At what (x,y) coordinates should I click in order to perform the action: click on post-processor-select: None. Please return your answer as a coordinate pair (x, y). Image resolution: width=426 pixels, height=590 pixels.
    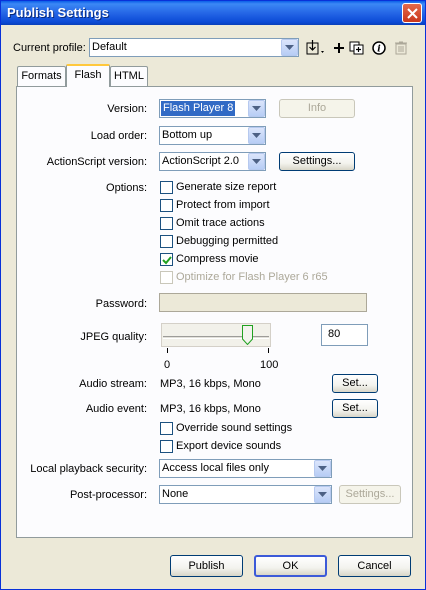
    Looking at the image, I should click on (245, 494).